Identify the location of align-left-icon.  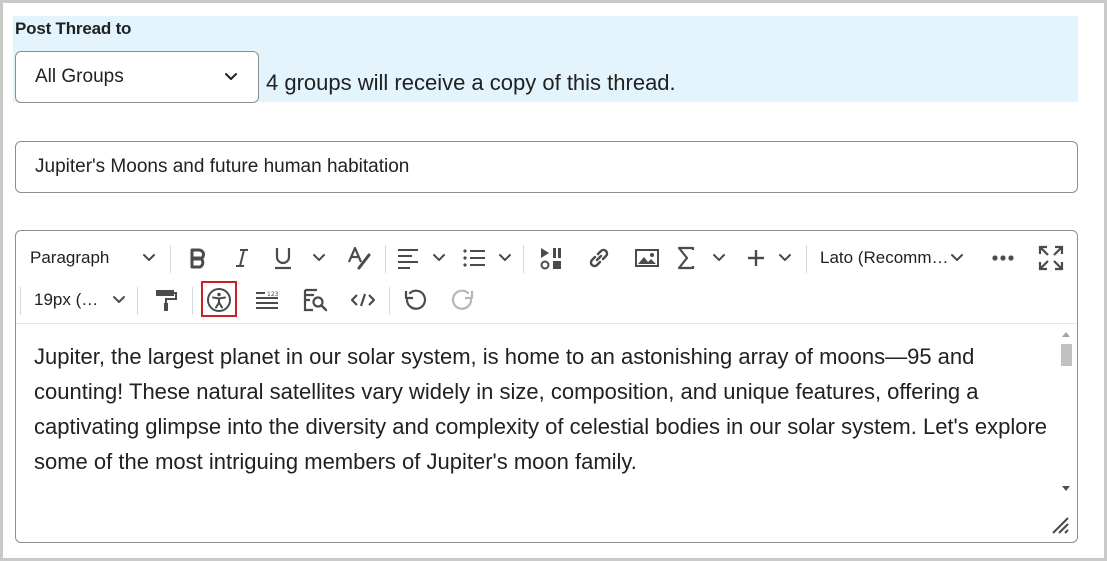
(408, 259).